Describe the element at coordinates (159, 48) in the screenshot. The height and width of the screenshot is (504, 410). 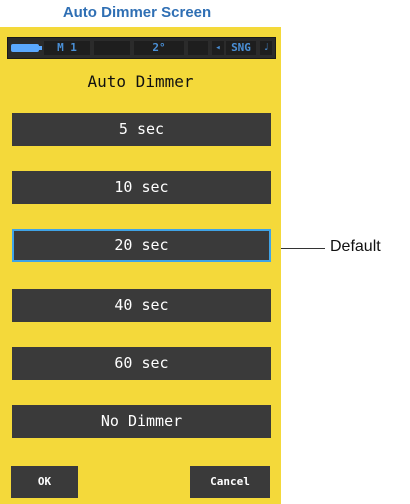
I see `angle-indicator: 2°` at that location.